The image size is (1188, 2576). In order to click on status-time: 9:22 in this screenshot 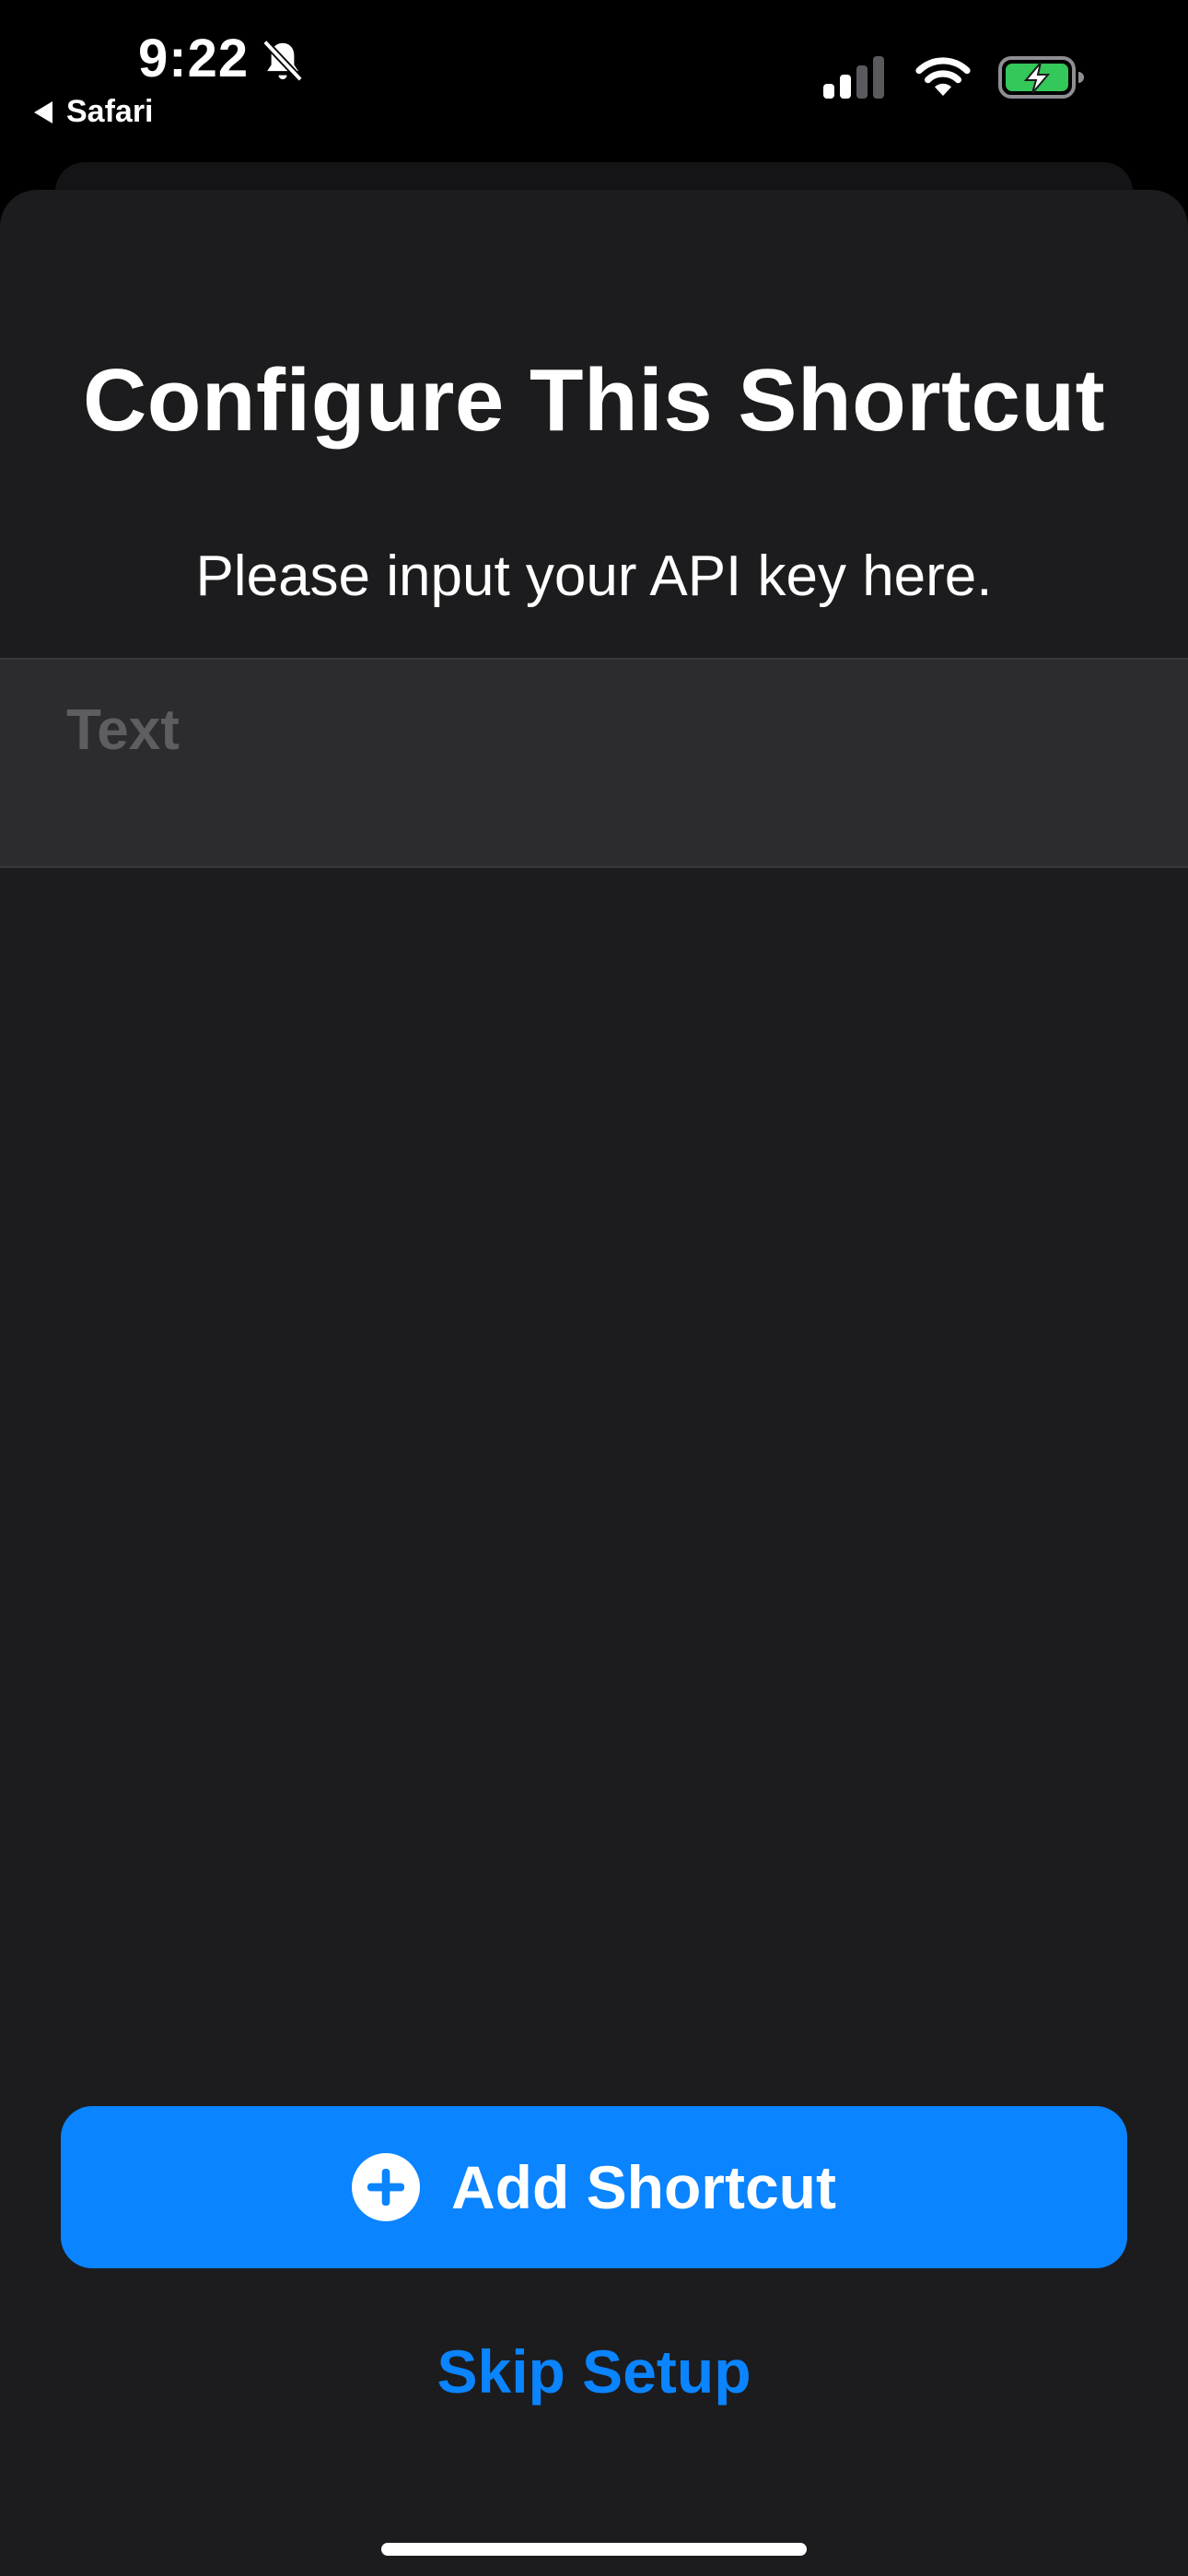, I will do `click(194, 58)`.